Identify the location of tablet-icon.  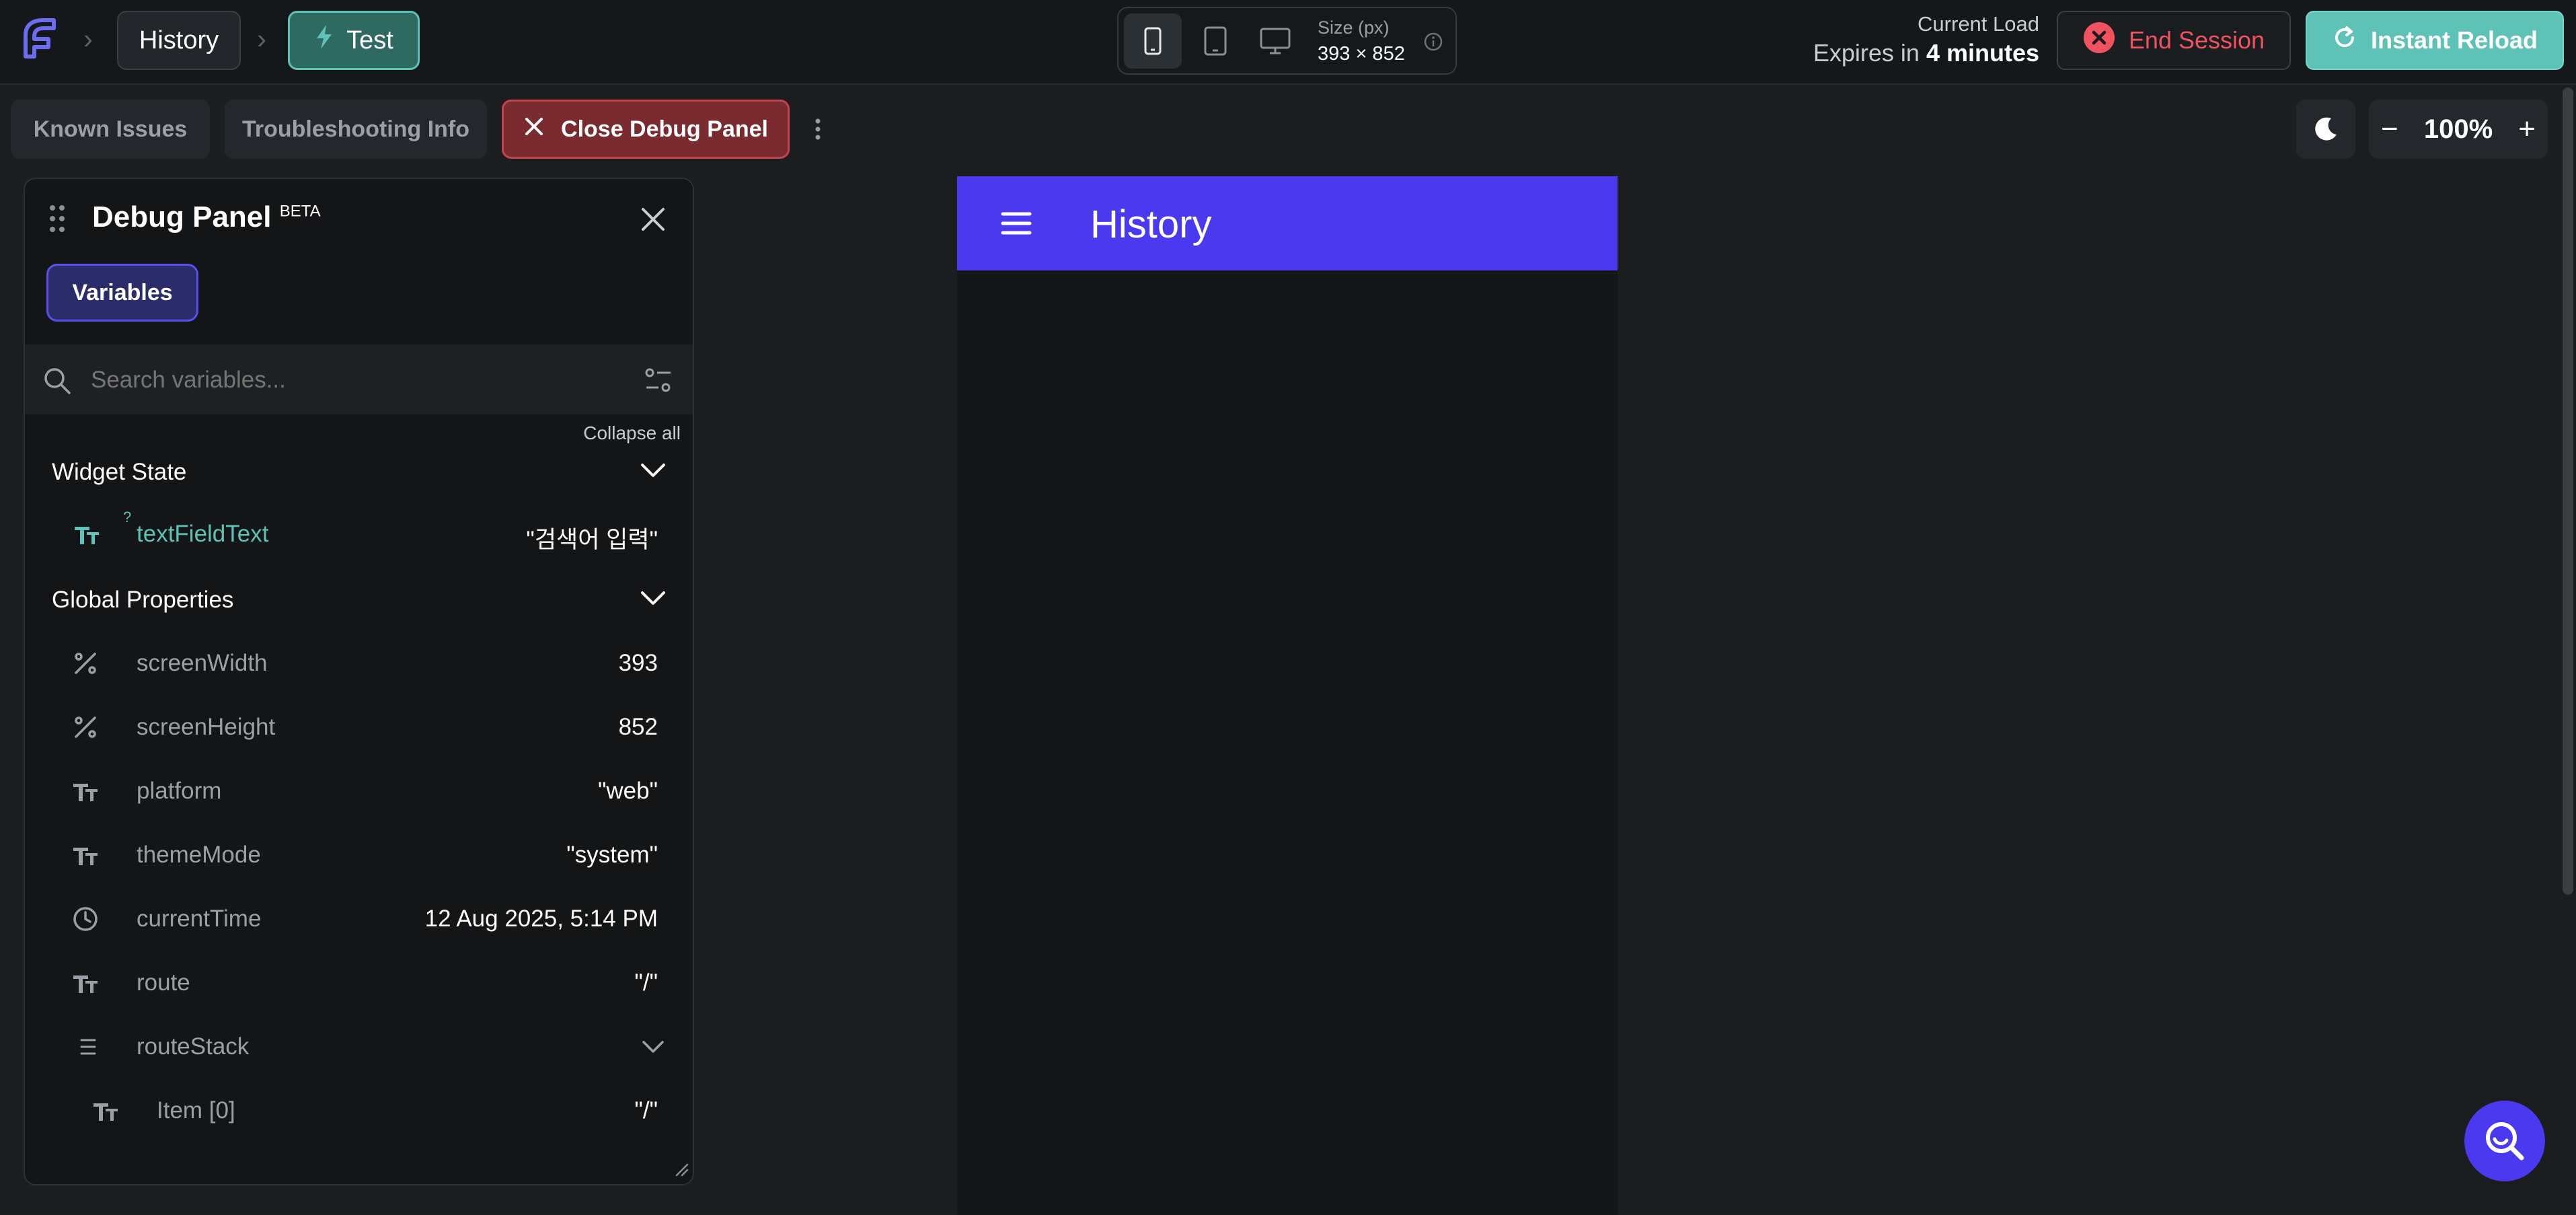
(1215, 41).